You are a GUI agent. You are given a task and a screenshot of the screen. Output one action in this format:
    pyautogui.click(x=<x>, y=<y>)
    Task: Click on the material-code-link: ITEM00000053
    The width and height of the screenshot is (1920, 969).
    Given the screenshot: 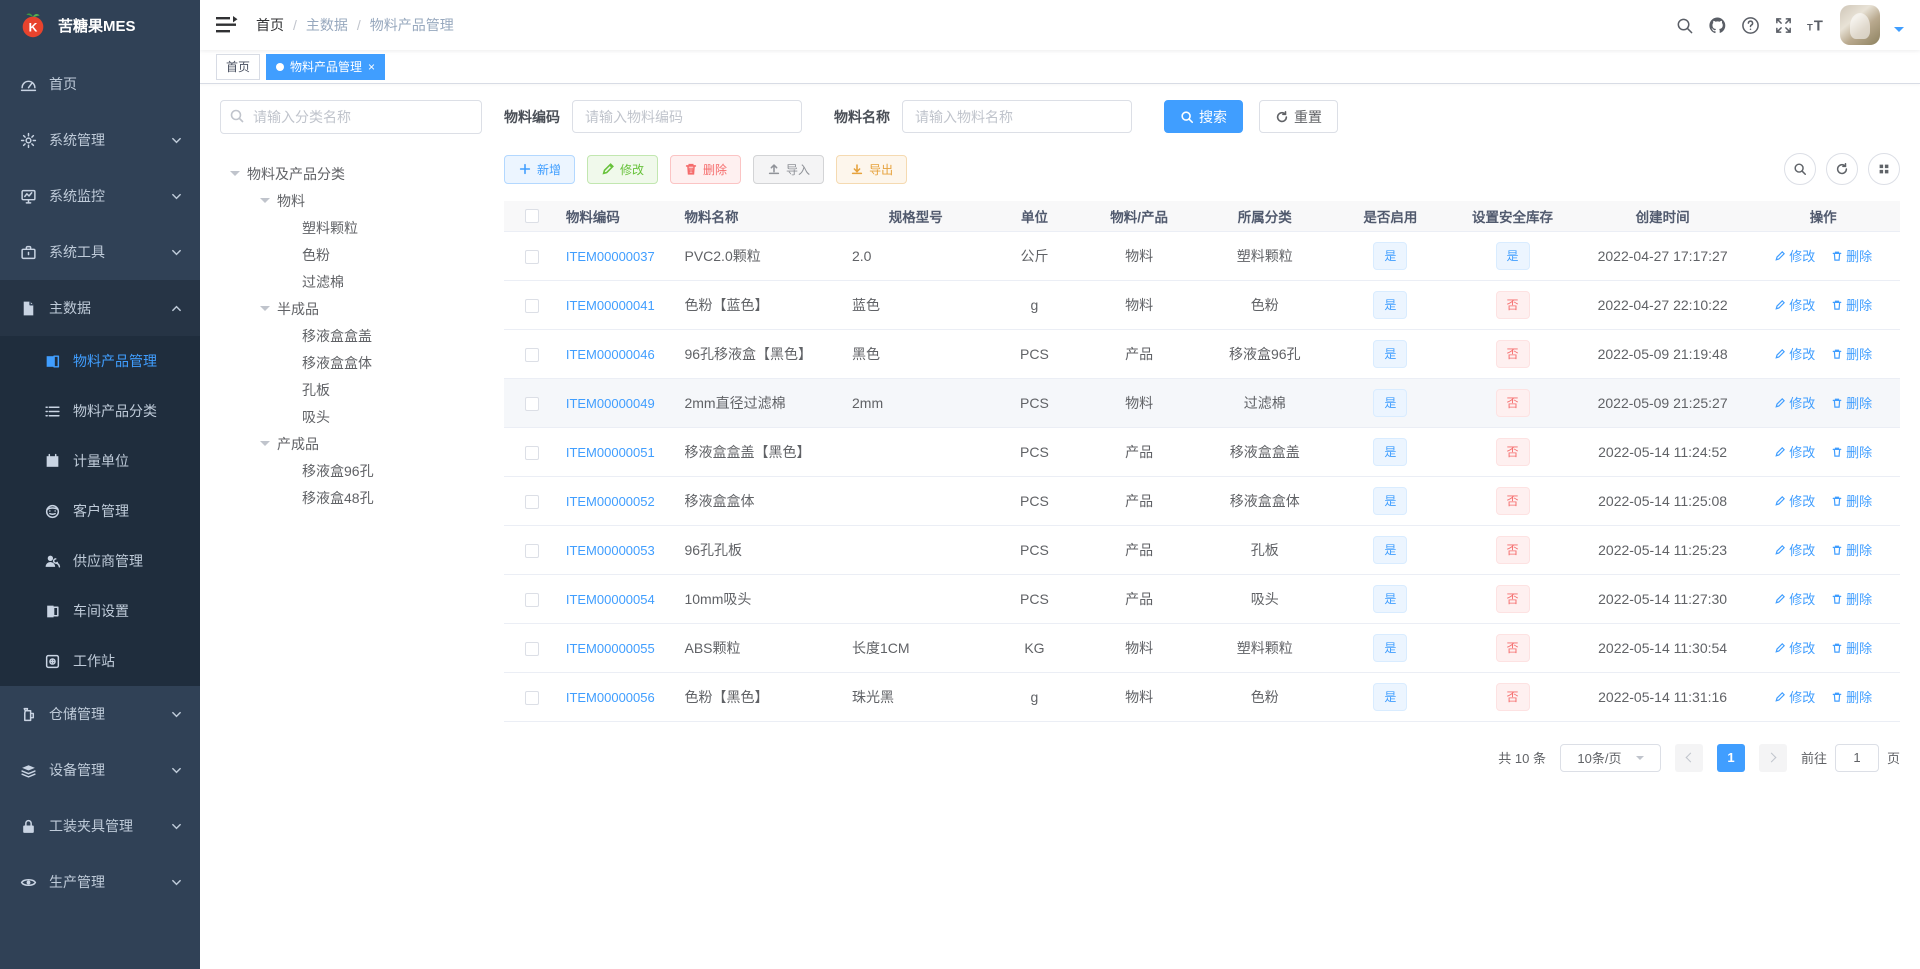 What is the action you would take?
    pyautogui.click(x=610, y=550)
    